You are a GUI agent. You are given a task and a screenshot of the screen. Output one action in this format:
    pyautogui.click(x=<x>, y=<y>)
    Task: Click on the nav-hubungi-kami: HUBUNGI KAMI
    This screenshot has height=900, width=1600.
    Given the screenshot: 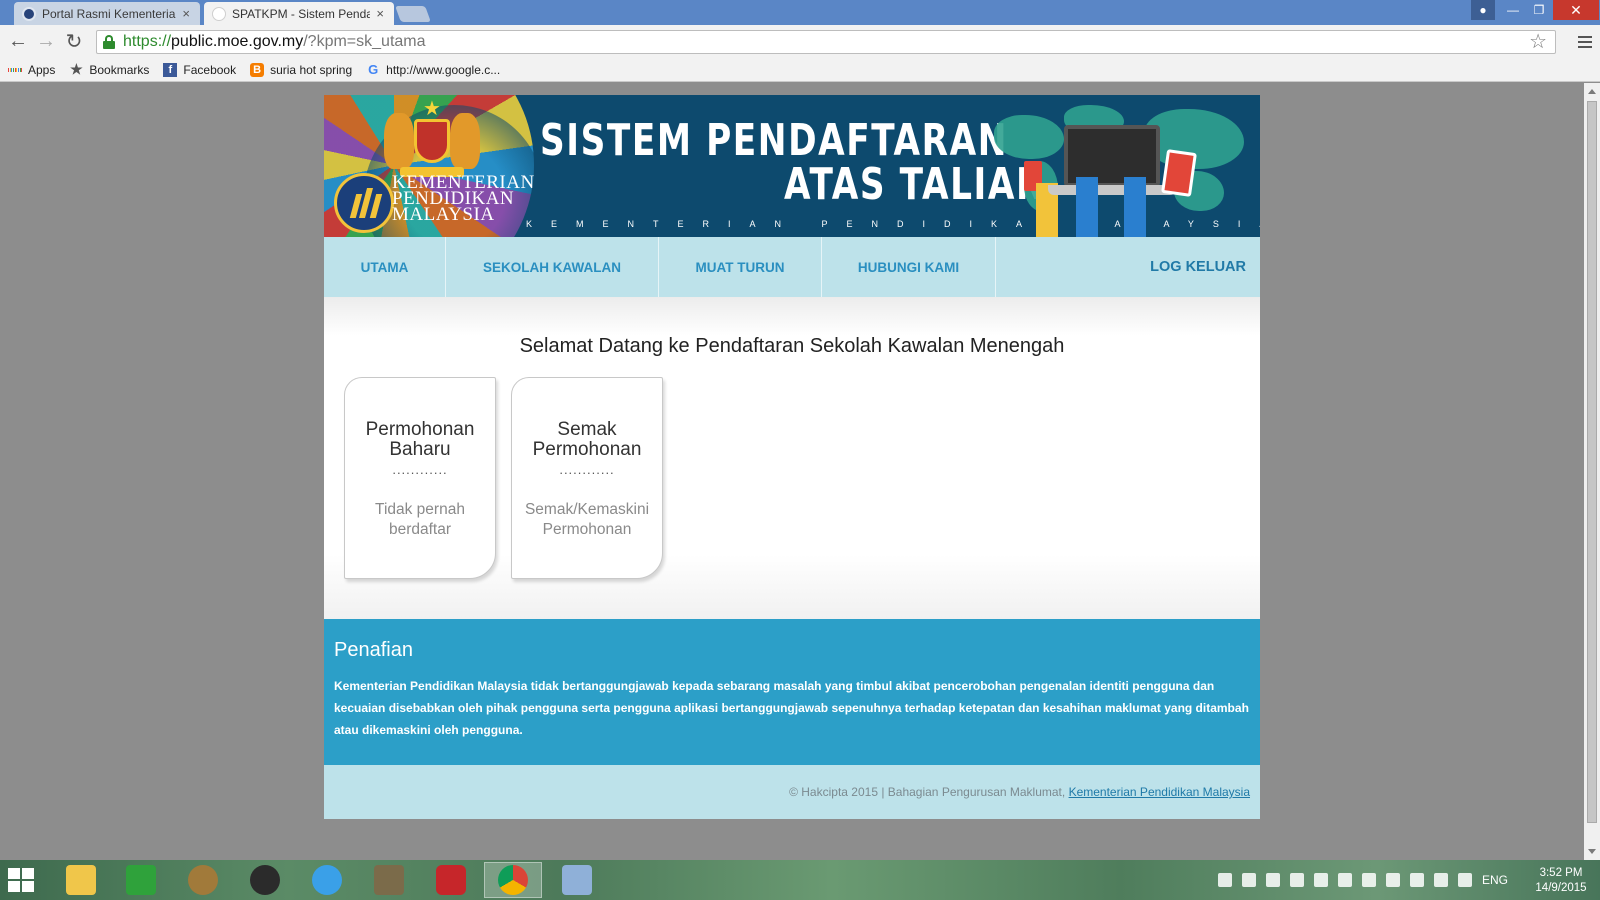 What is the action you would take?
    pyautogui.click(x=909, y=267)
    